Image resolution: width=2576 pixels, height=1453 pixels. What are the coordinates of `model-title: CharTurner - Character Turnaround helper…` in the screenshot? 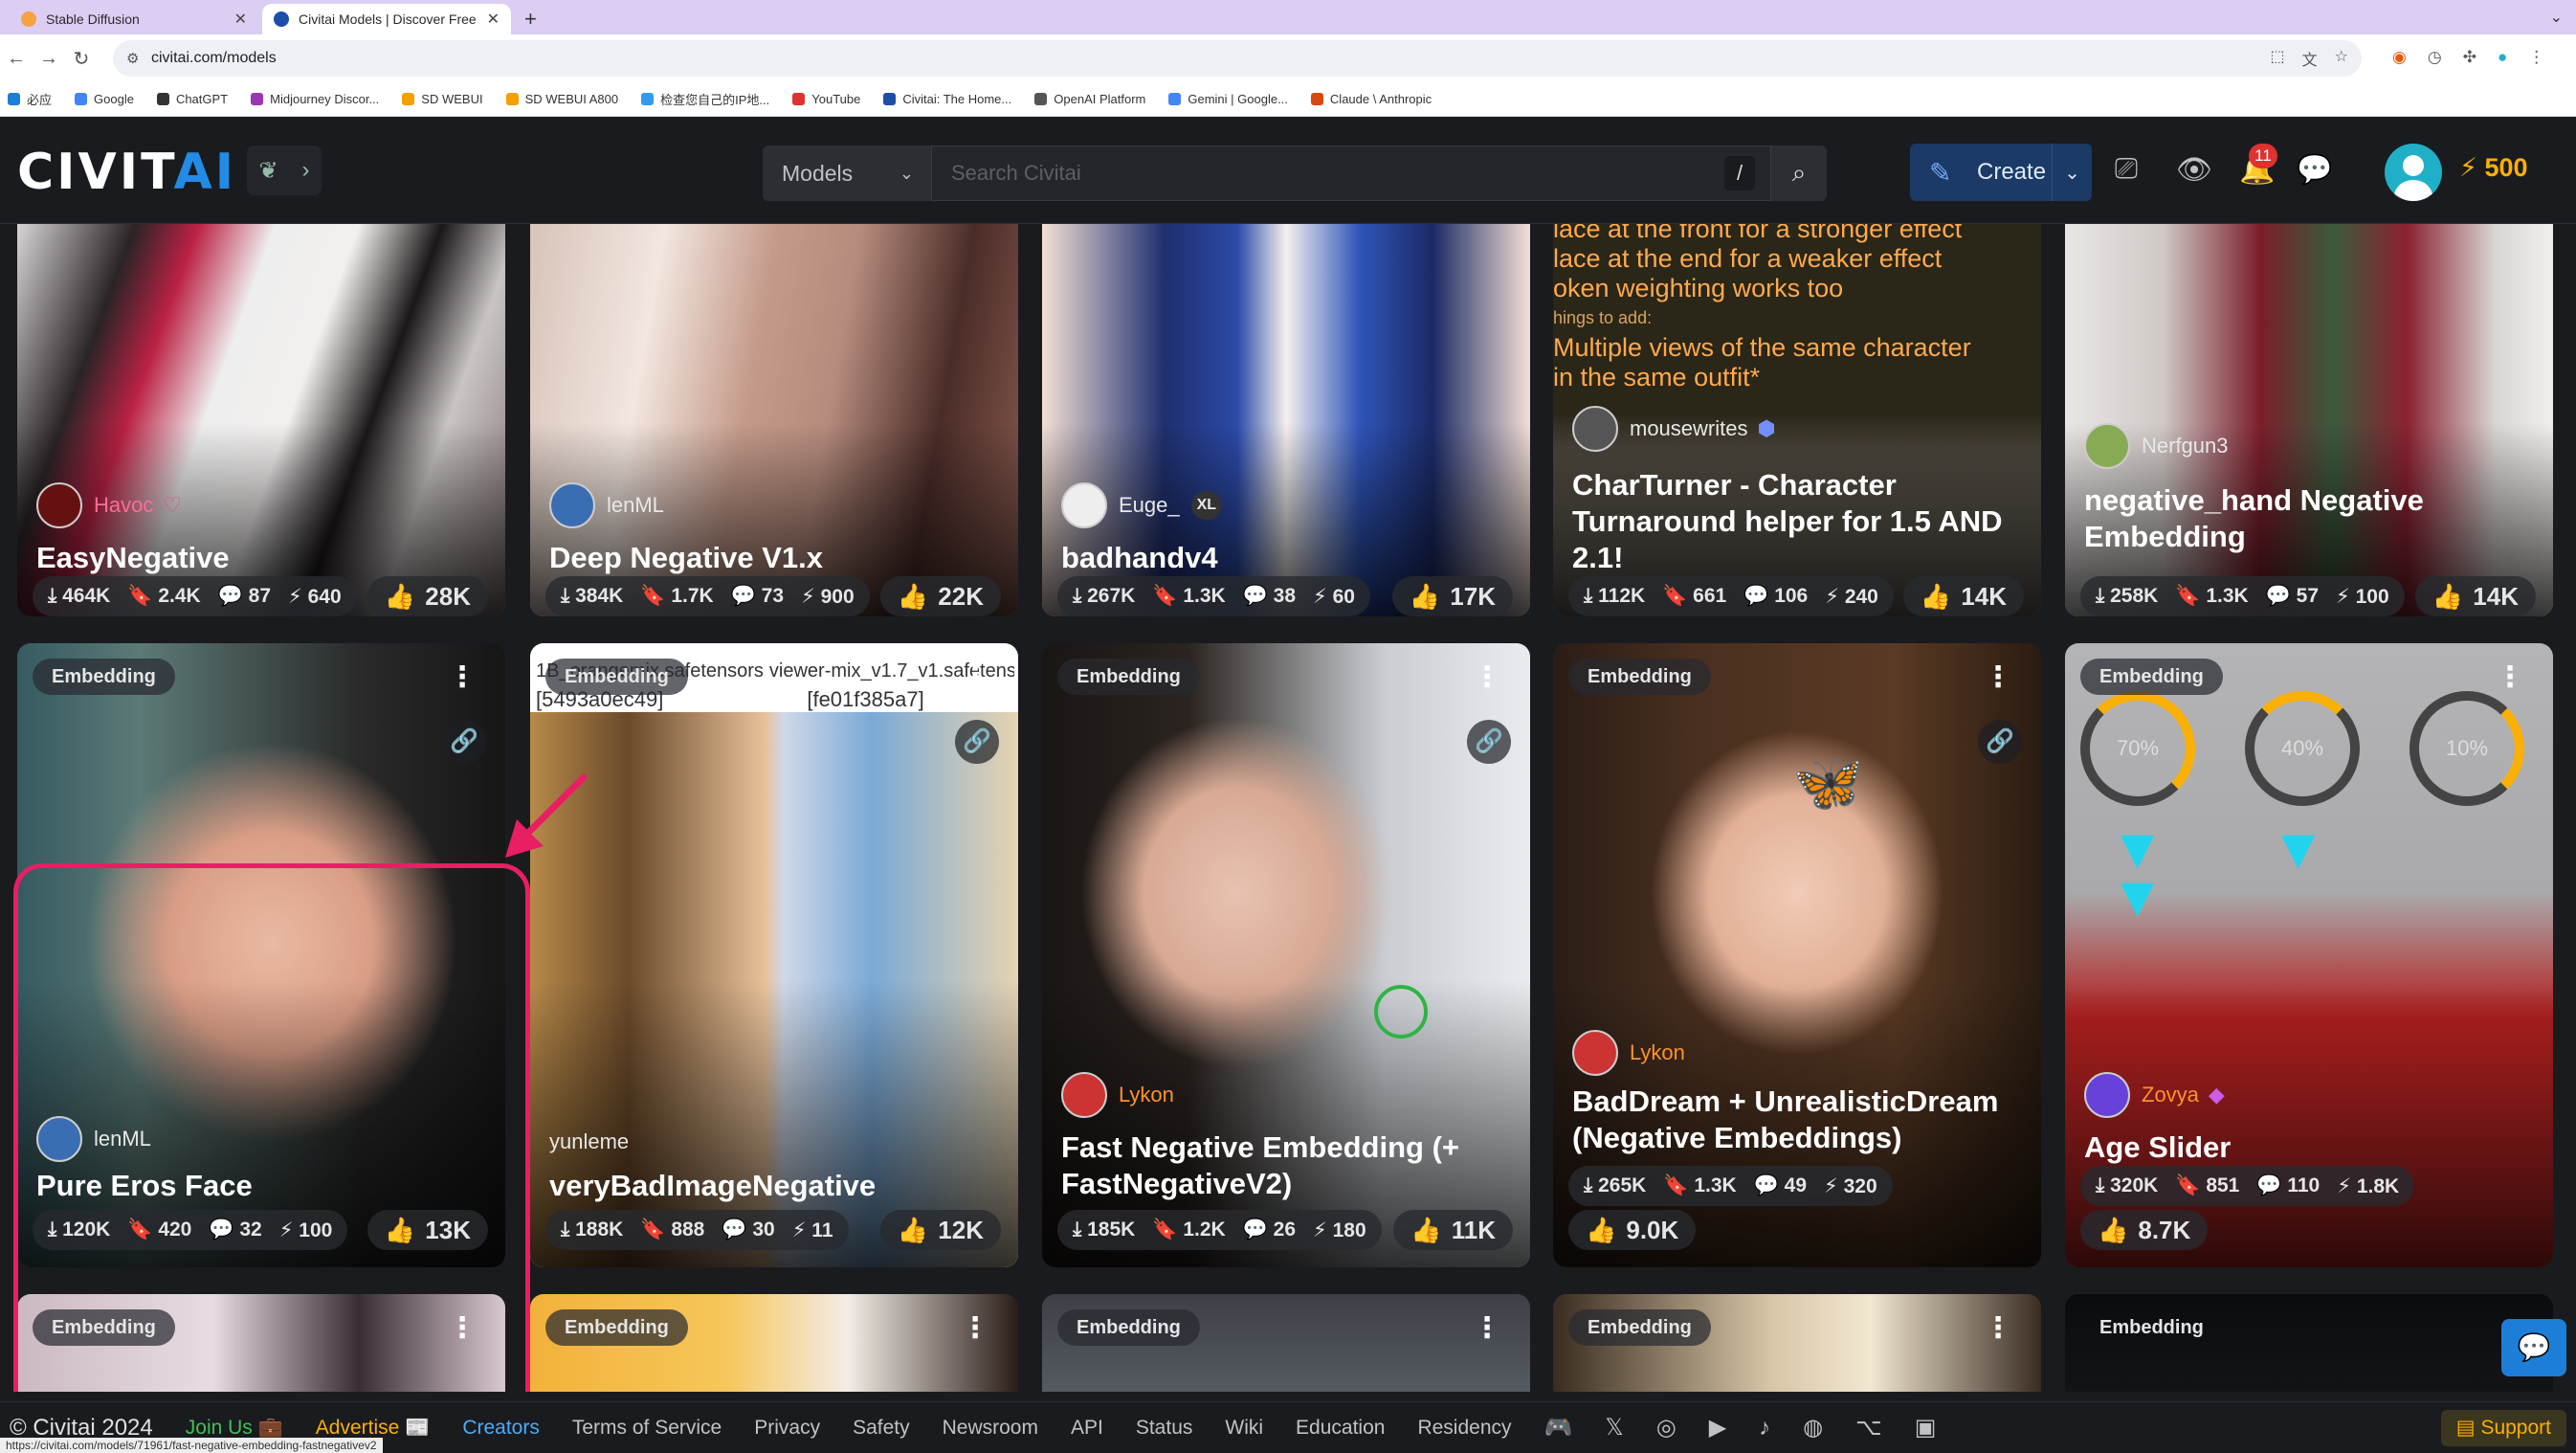 It's located at (1799, 521).